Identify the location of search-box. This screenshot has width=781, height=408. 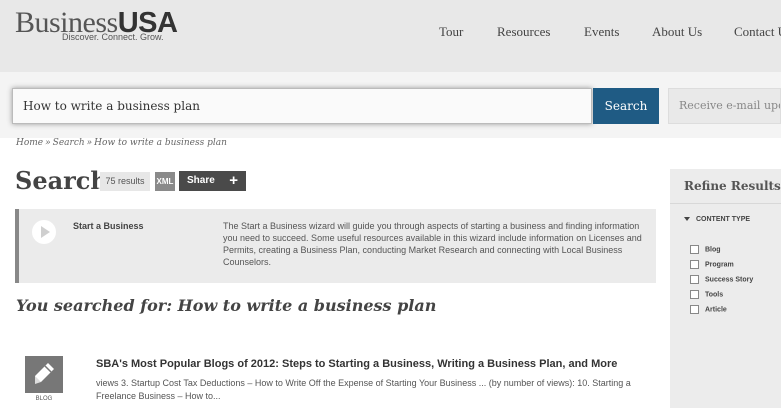
(302, 106).